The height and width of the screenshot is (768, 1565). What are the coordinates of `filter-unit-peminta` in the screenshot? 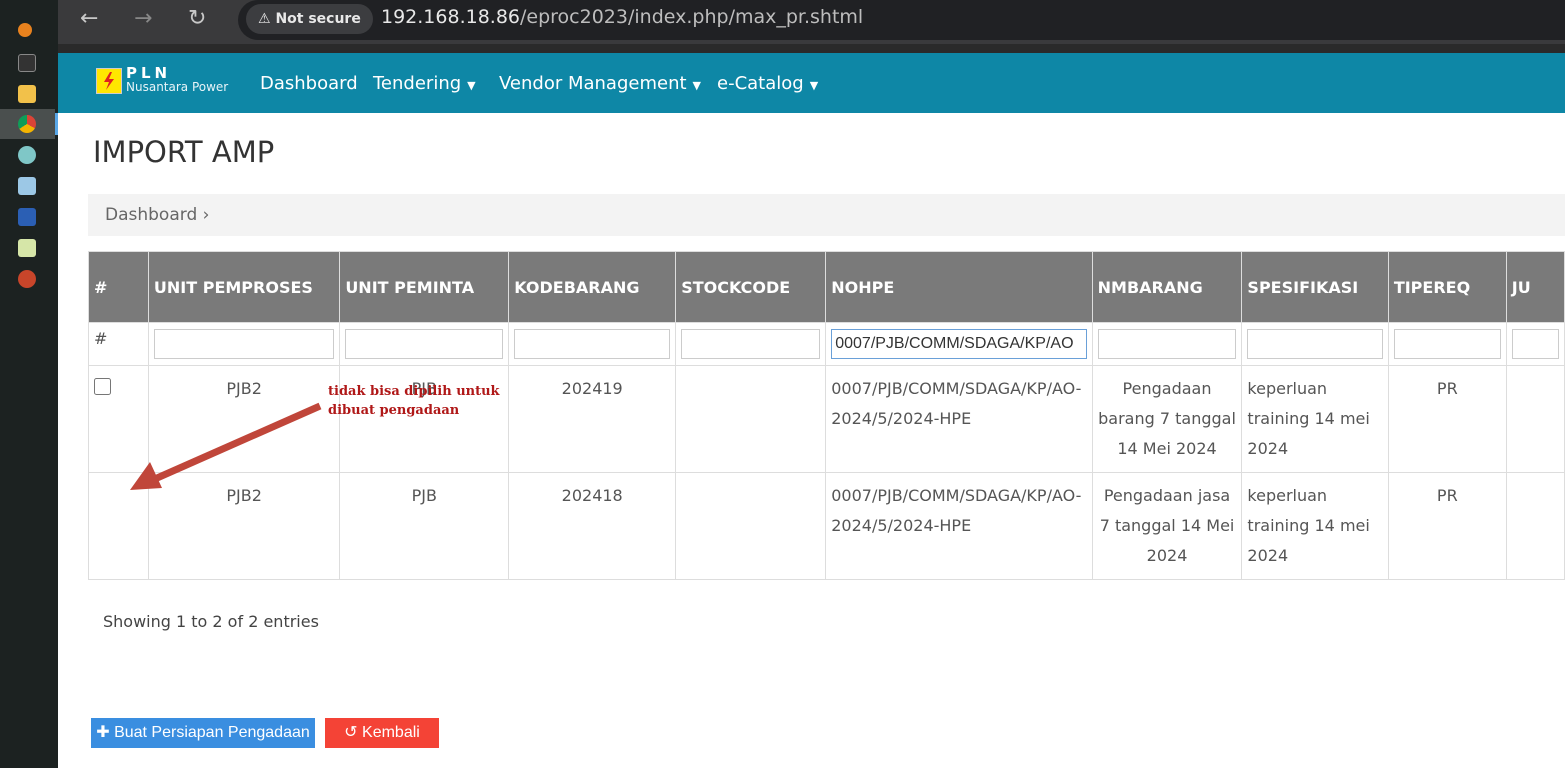 It's located at (424, 344).